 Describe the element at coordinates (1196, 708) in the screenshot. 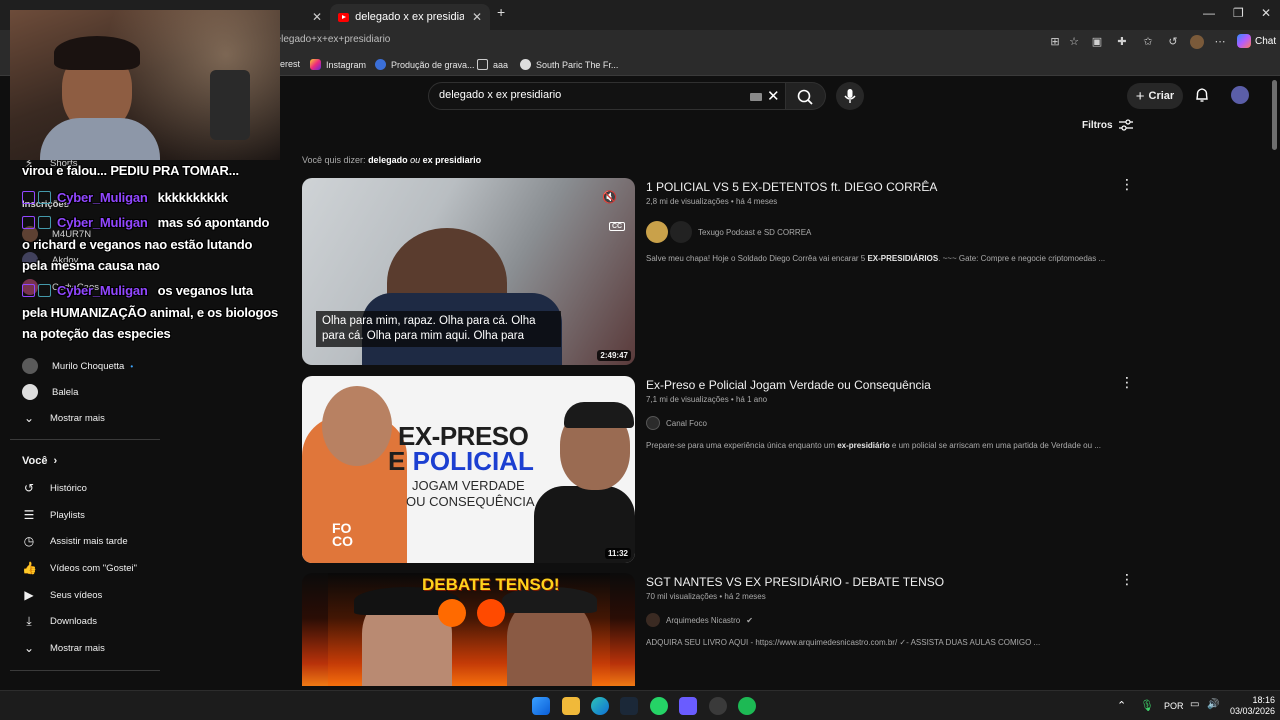

I see `network-icon: ▭` at that location.